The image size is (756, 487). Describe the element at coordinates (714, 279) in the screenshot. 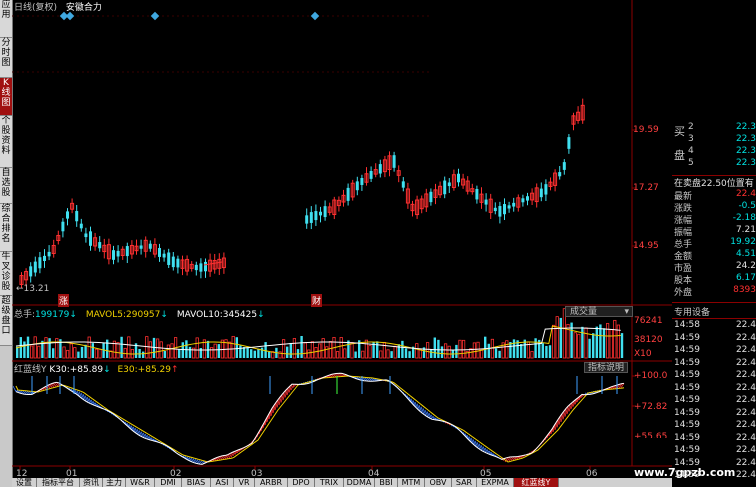

I see `quote-row: 股本 6.17` at that location.